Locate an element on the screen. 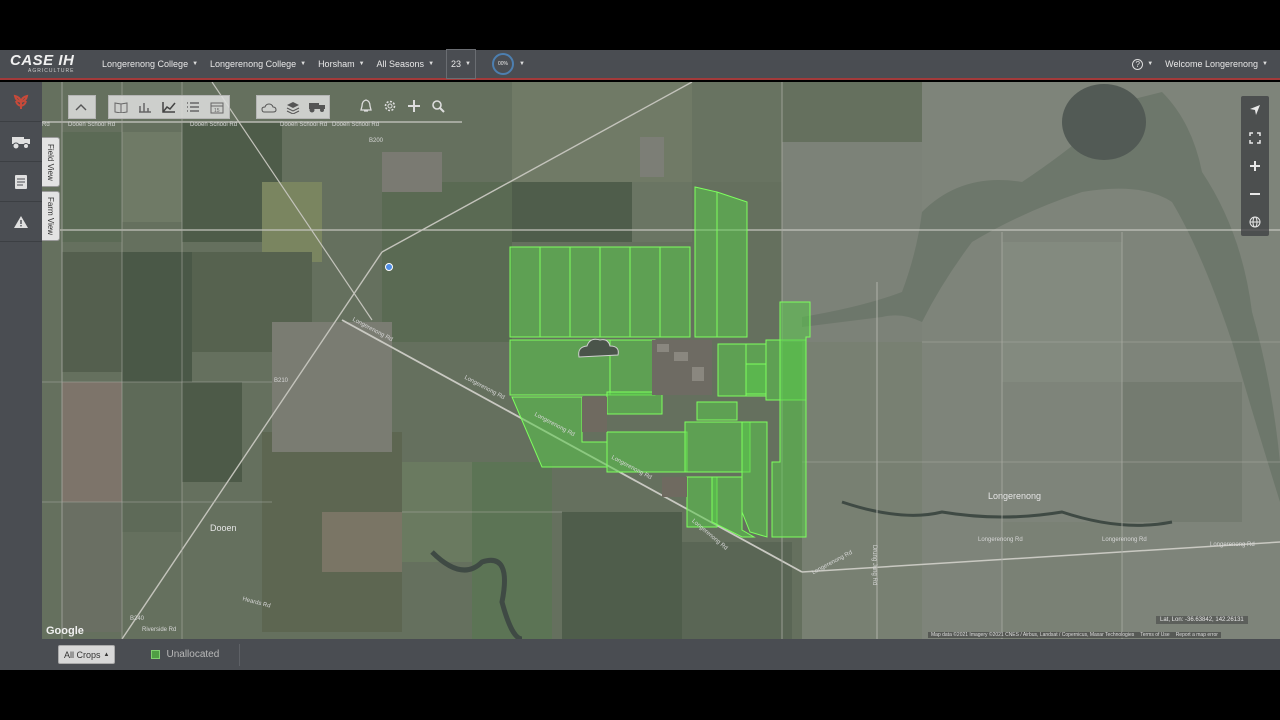  layers-toolbar is located at coordinates (293, 107).